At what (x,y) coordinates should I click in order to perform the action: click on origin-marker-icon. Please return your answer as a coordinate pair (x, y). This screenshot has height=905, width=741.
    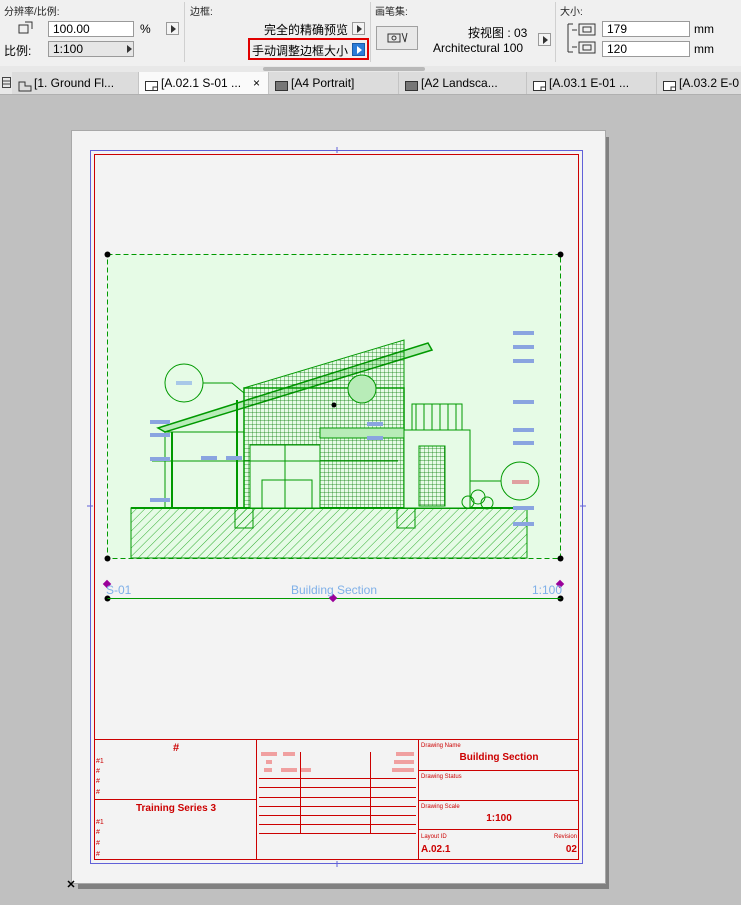
    Looking at the image, I should click on (71, 884).